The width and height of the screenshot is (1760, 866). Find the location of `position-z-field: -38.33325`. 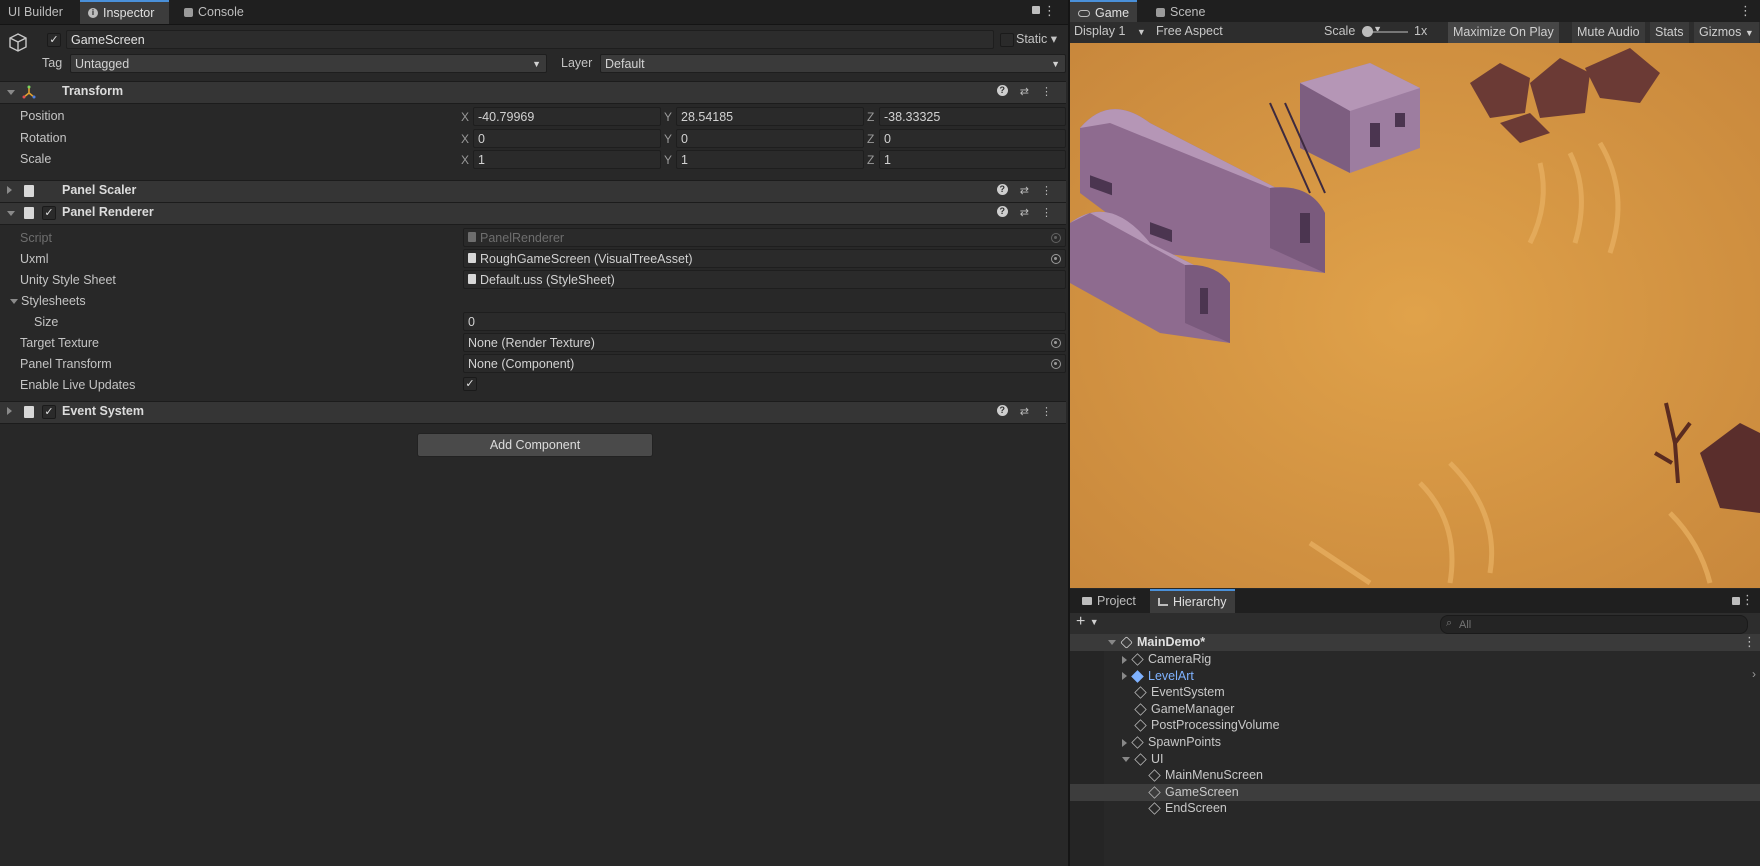

position-z-field: -38.33325 is located at coordinates (972, 116).